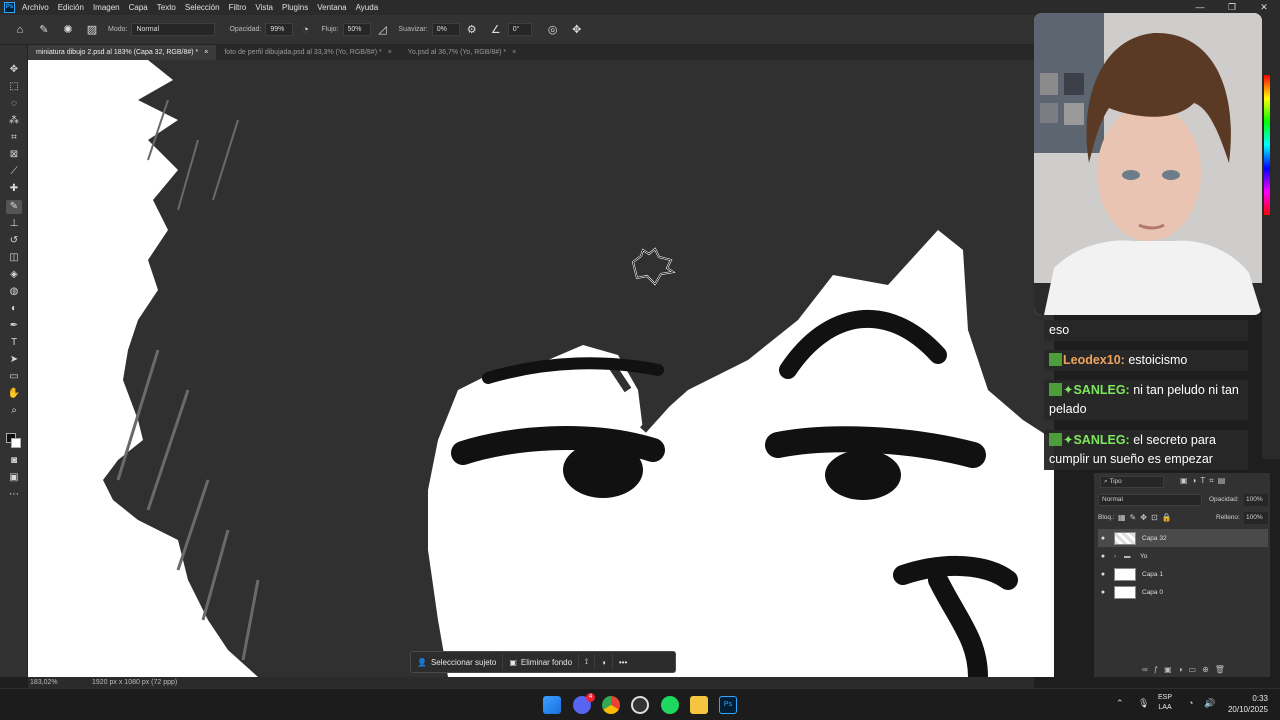 The width and height of the screenshot is (1280, 720). I want to click on dodge-tool-icon: ◐, so click(14, 309).